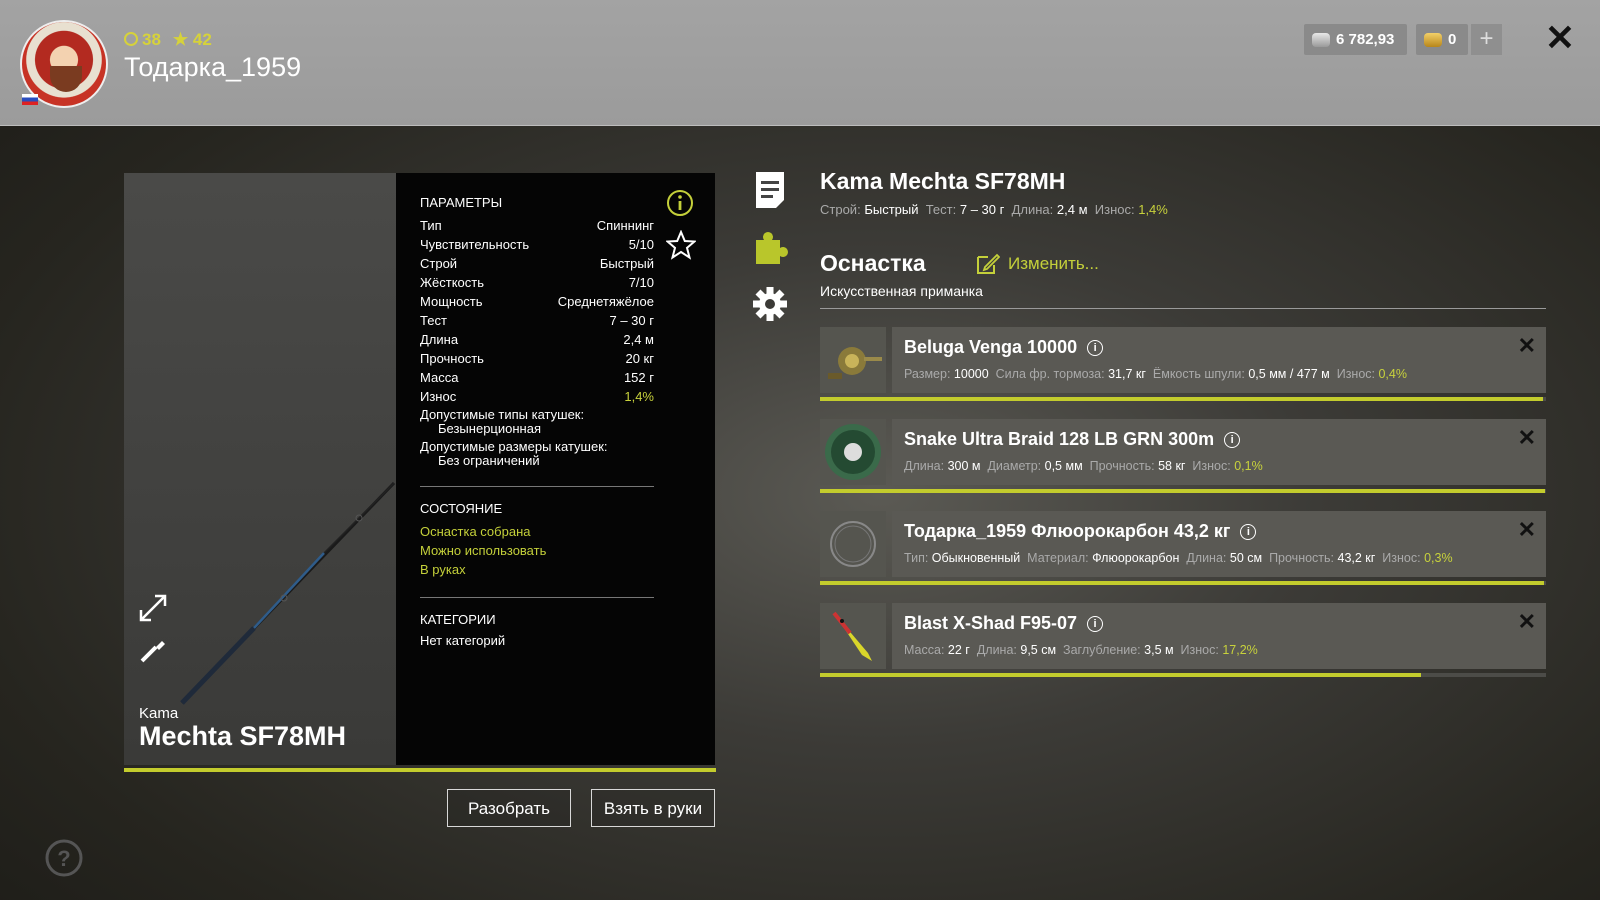 The width and height of the screenshot is (1600, 900). Describe the element at coordinates (438, 396) in the screenshot. I see `param-label: Износ` at that location.